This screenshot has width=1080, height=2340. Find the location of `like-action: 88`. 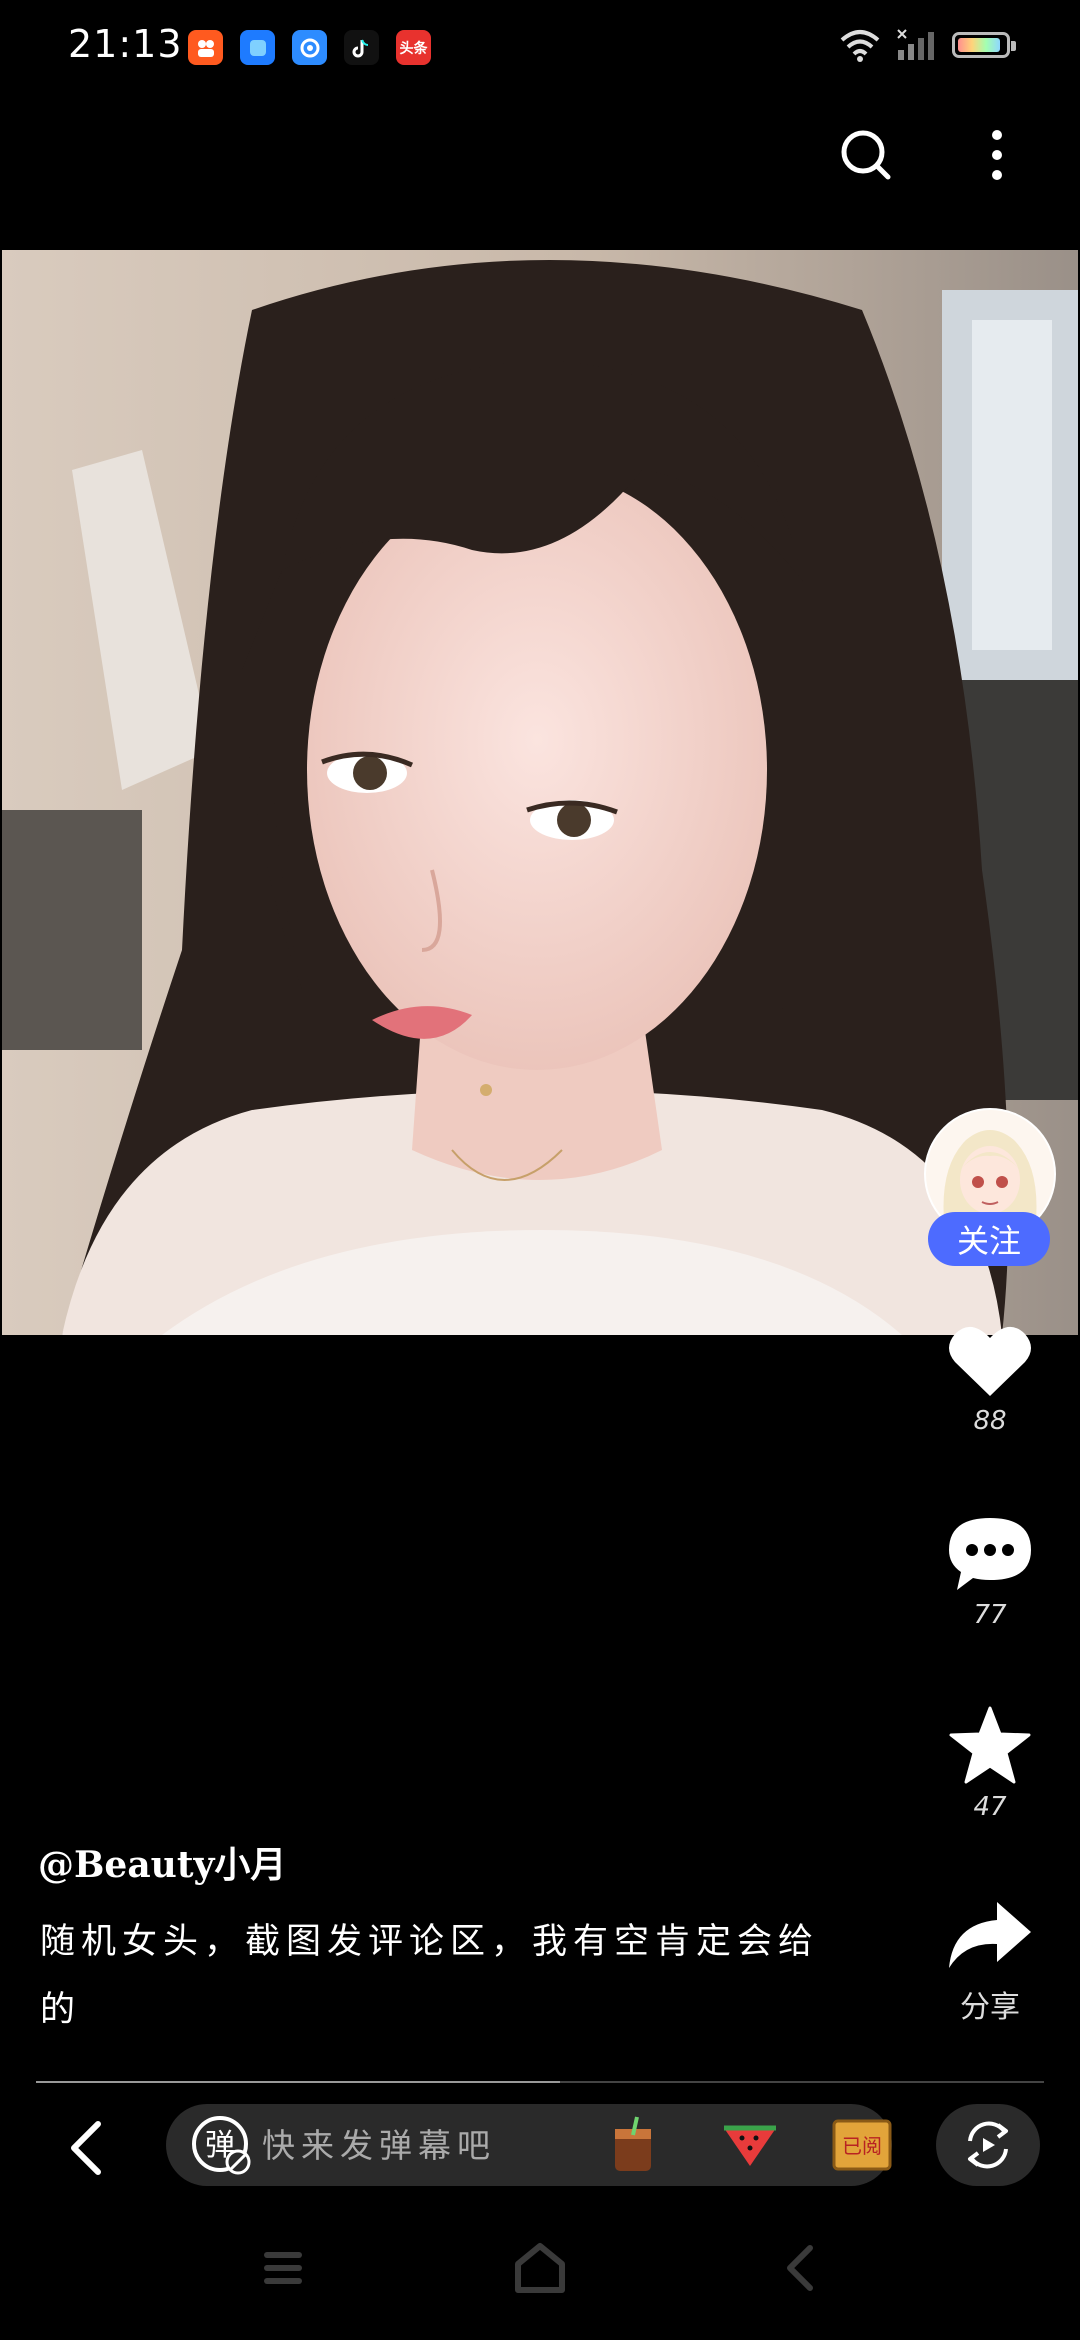

like-action: 88 is located at coordinates (990, 1379).